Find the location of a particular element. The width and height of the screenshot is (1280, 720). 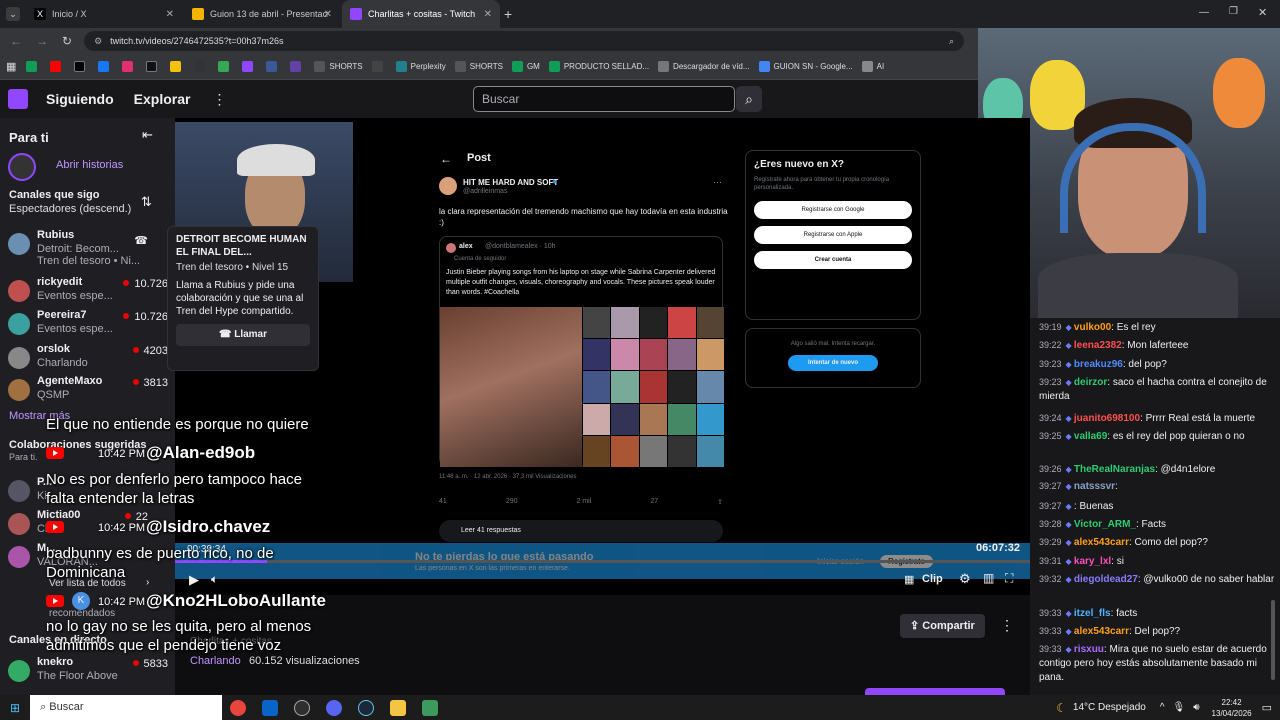

close-window-icon: ✕ is located at coordinates (1262, 12).